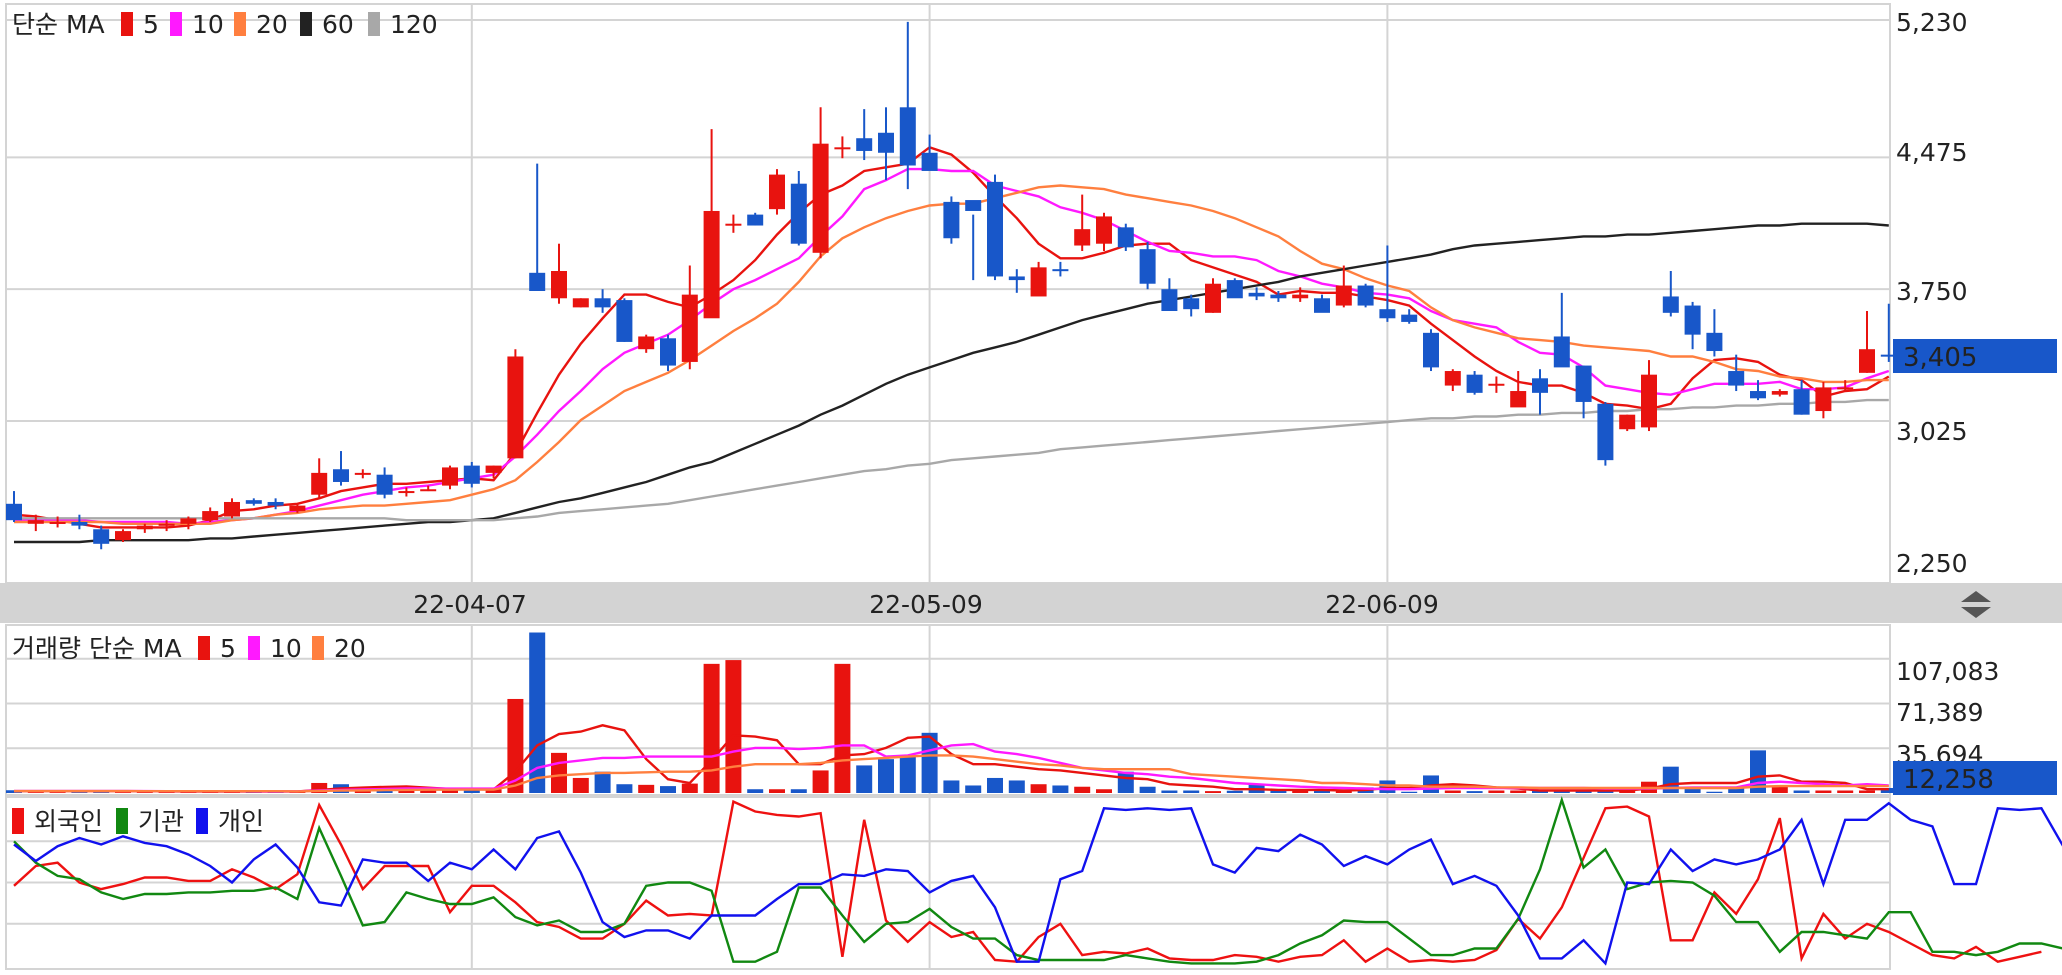 The image size is (2062, 975). I want to click on legend-swatch-ma20, so click(240, 24).